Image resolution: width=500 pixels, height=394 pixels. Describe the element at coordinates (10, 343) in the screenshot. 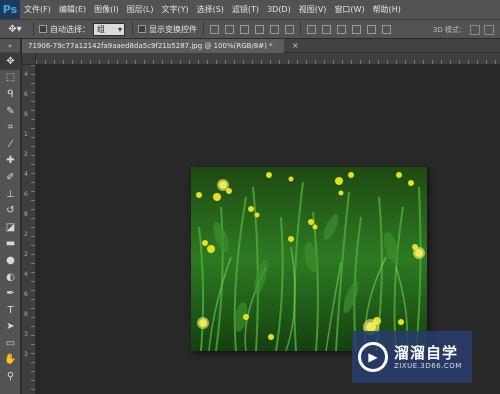

I see `shape-tool-icon: ▭` at that location.